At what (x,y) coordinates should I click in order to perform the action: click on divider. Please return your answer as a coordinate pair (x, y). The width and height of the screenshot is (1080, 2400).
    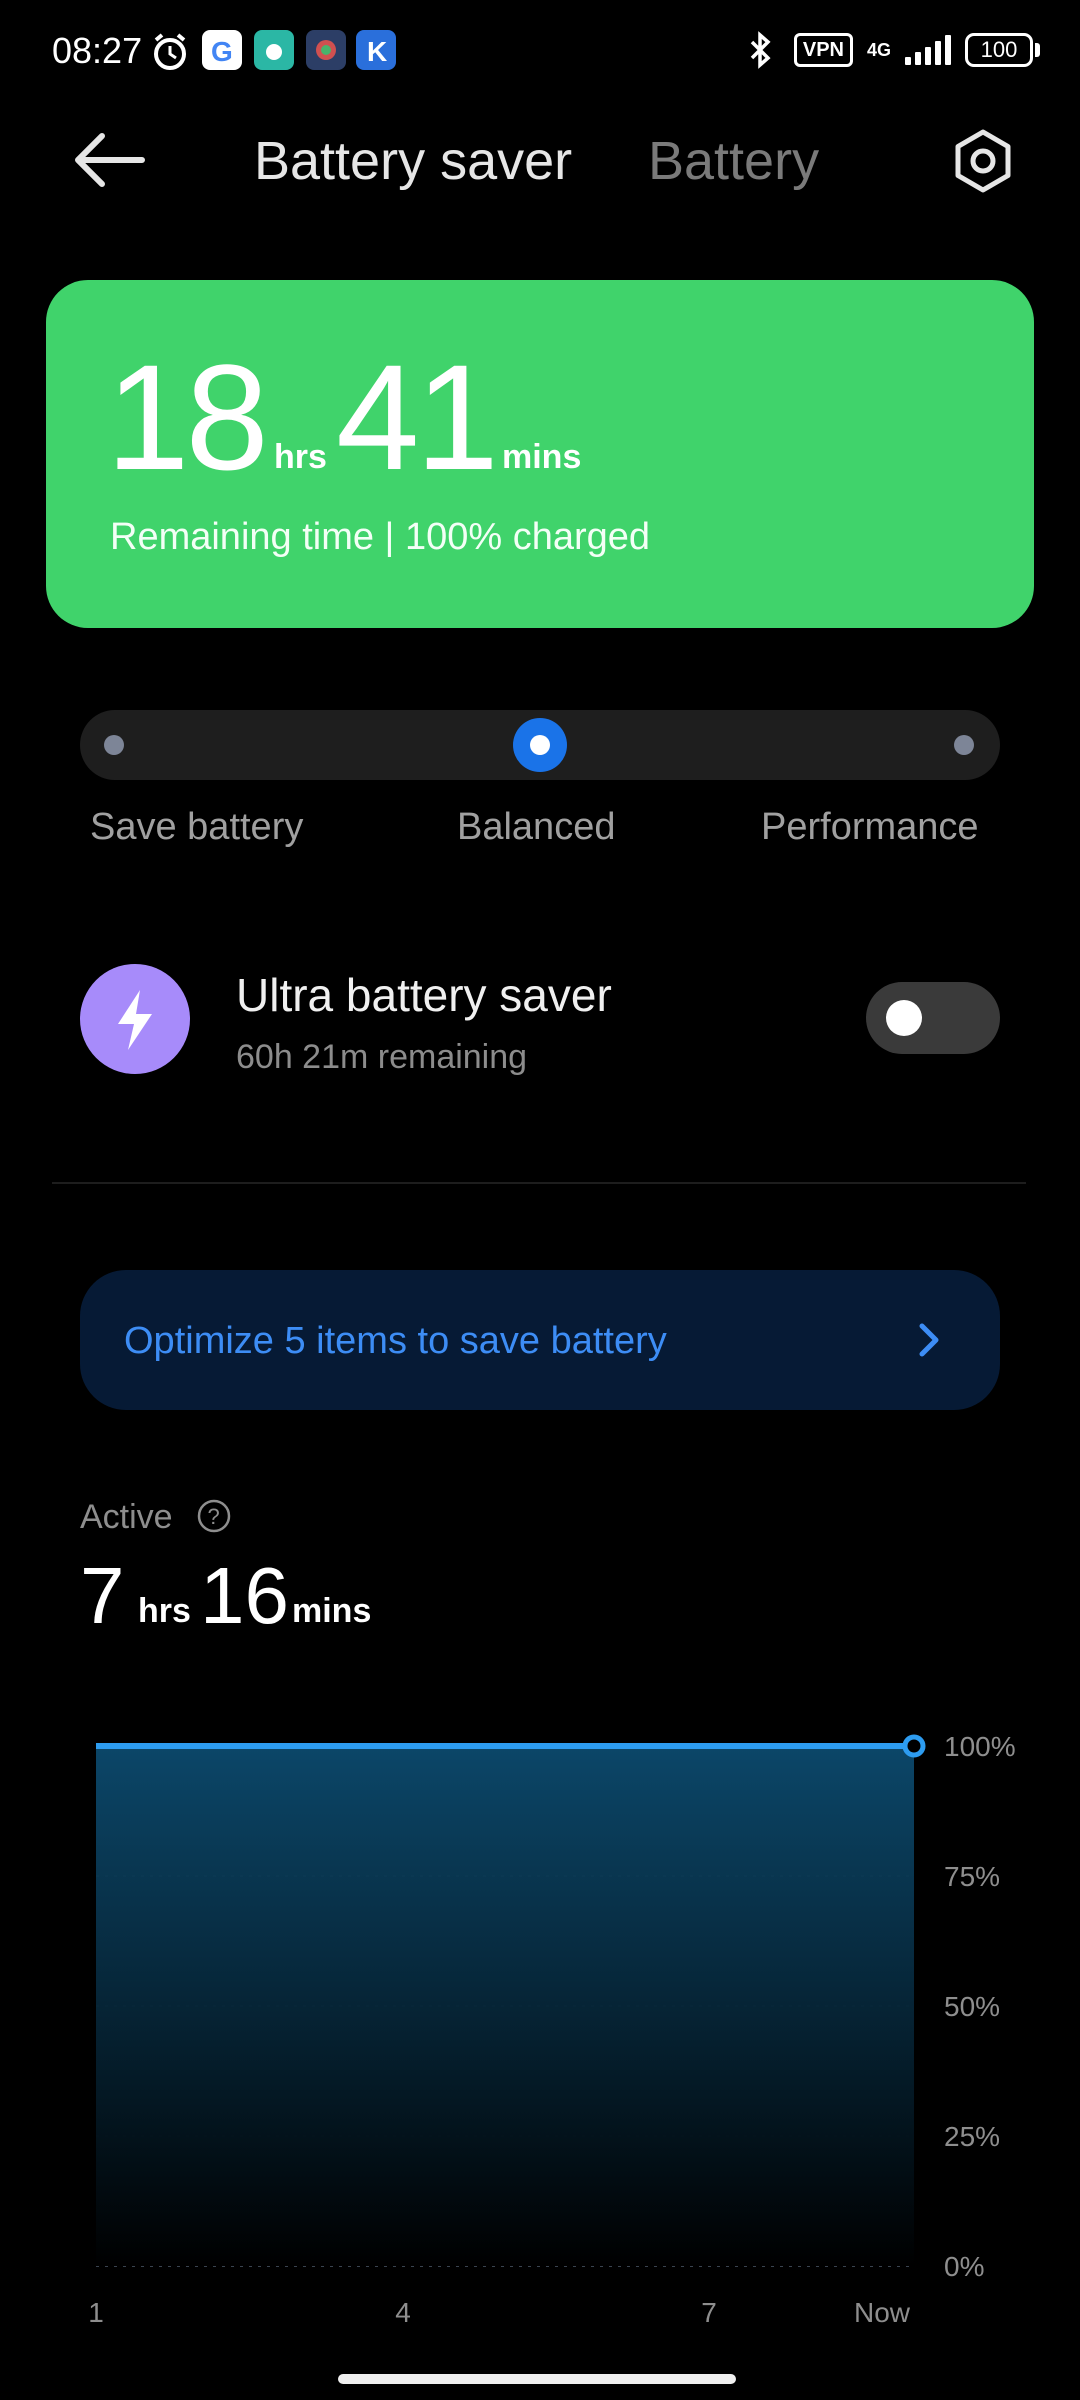
    Looking at the image, I should click on (539, 1183).